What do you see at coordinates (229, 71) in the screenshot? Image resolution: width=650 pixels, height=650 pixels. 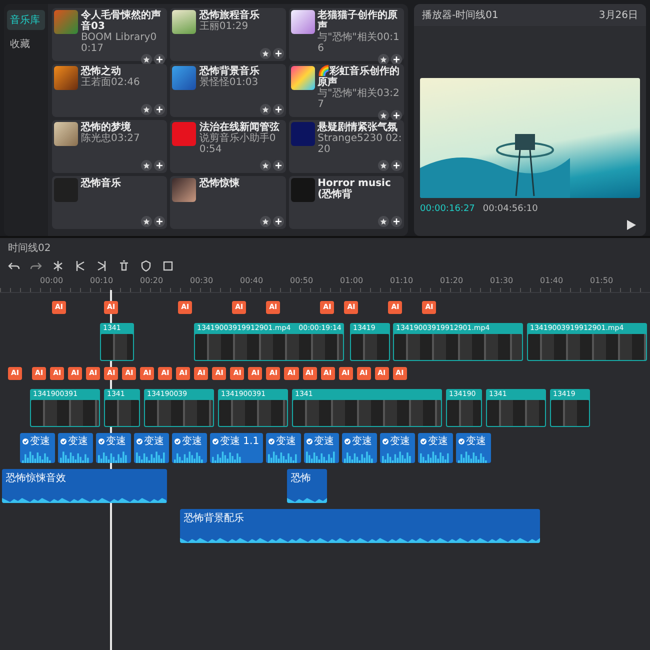 I see `track-title: 恐怖背景音乐` at bounding box center [229, 71].